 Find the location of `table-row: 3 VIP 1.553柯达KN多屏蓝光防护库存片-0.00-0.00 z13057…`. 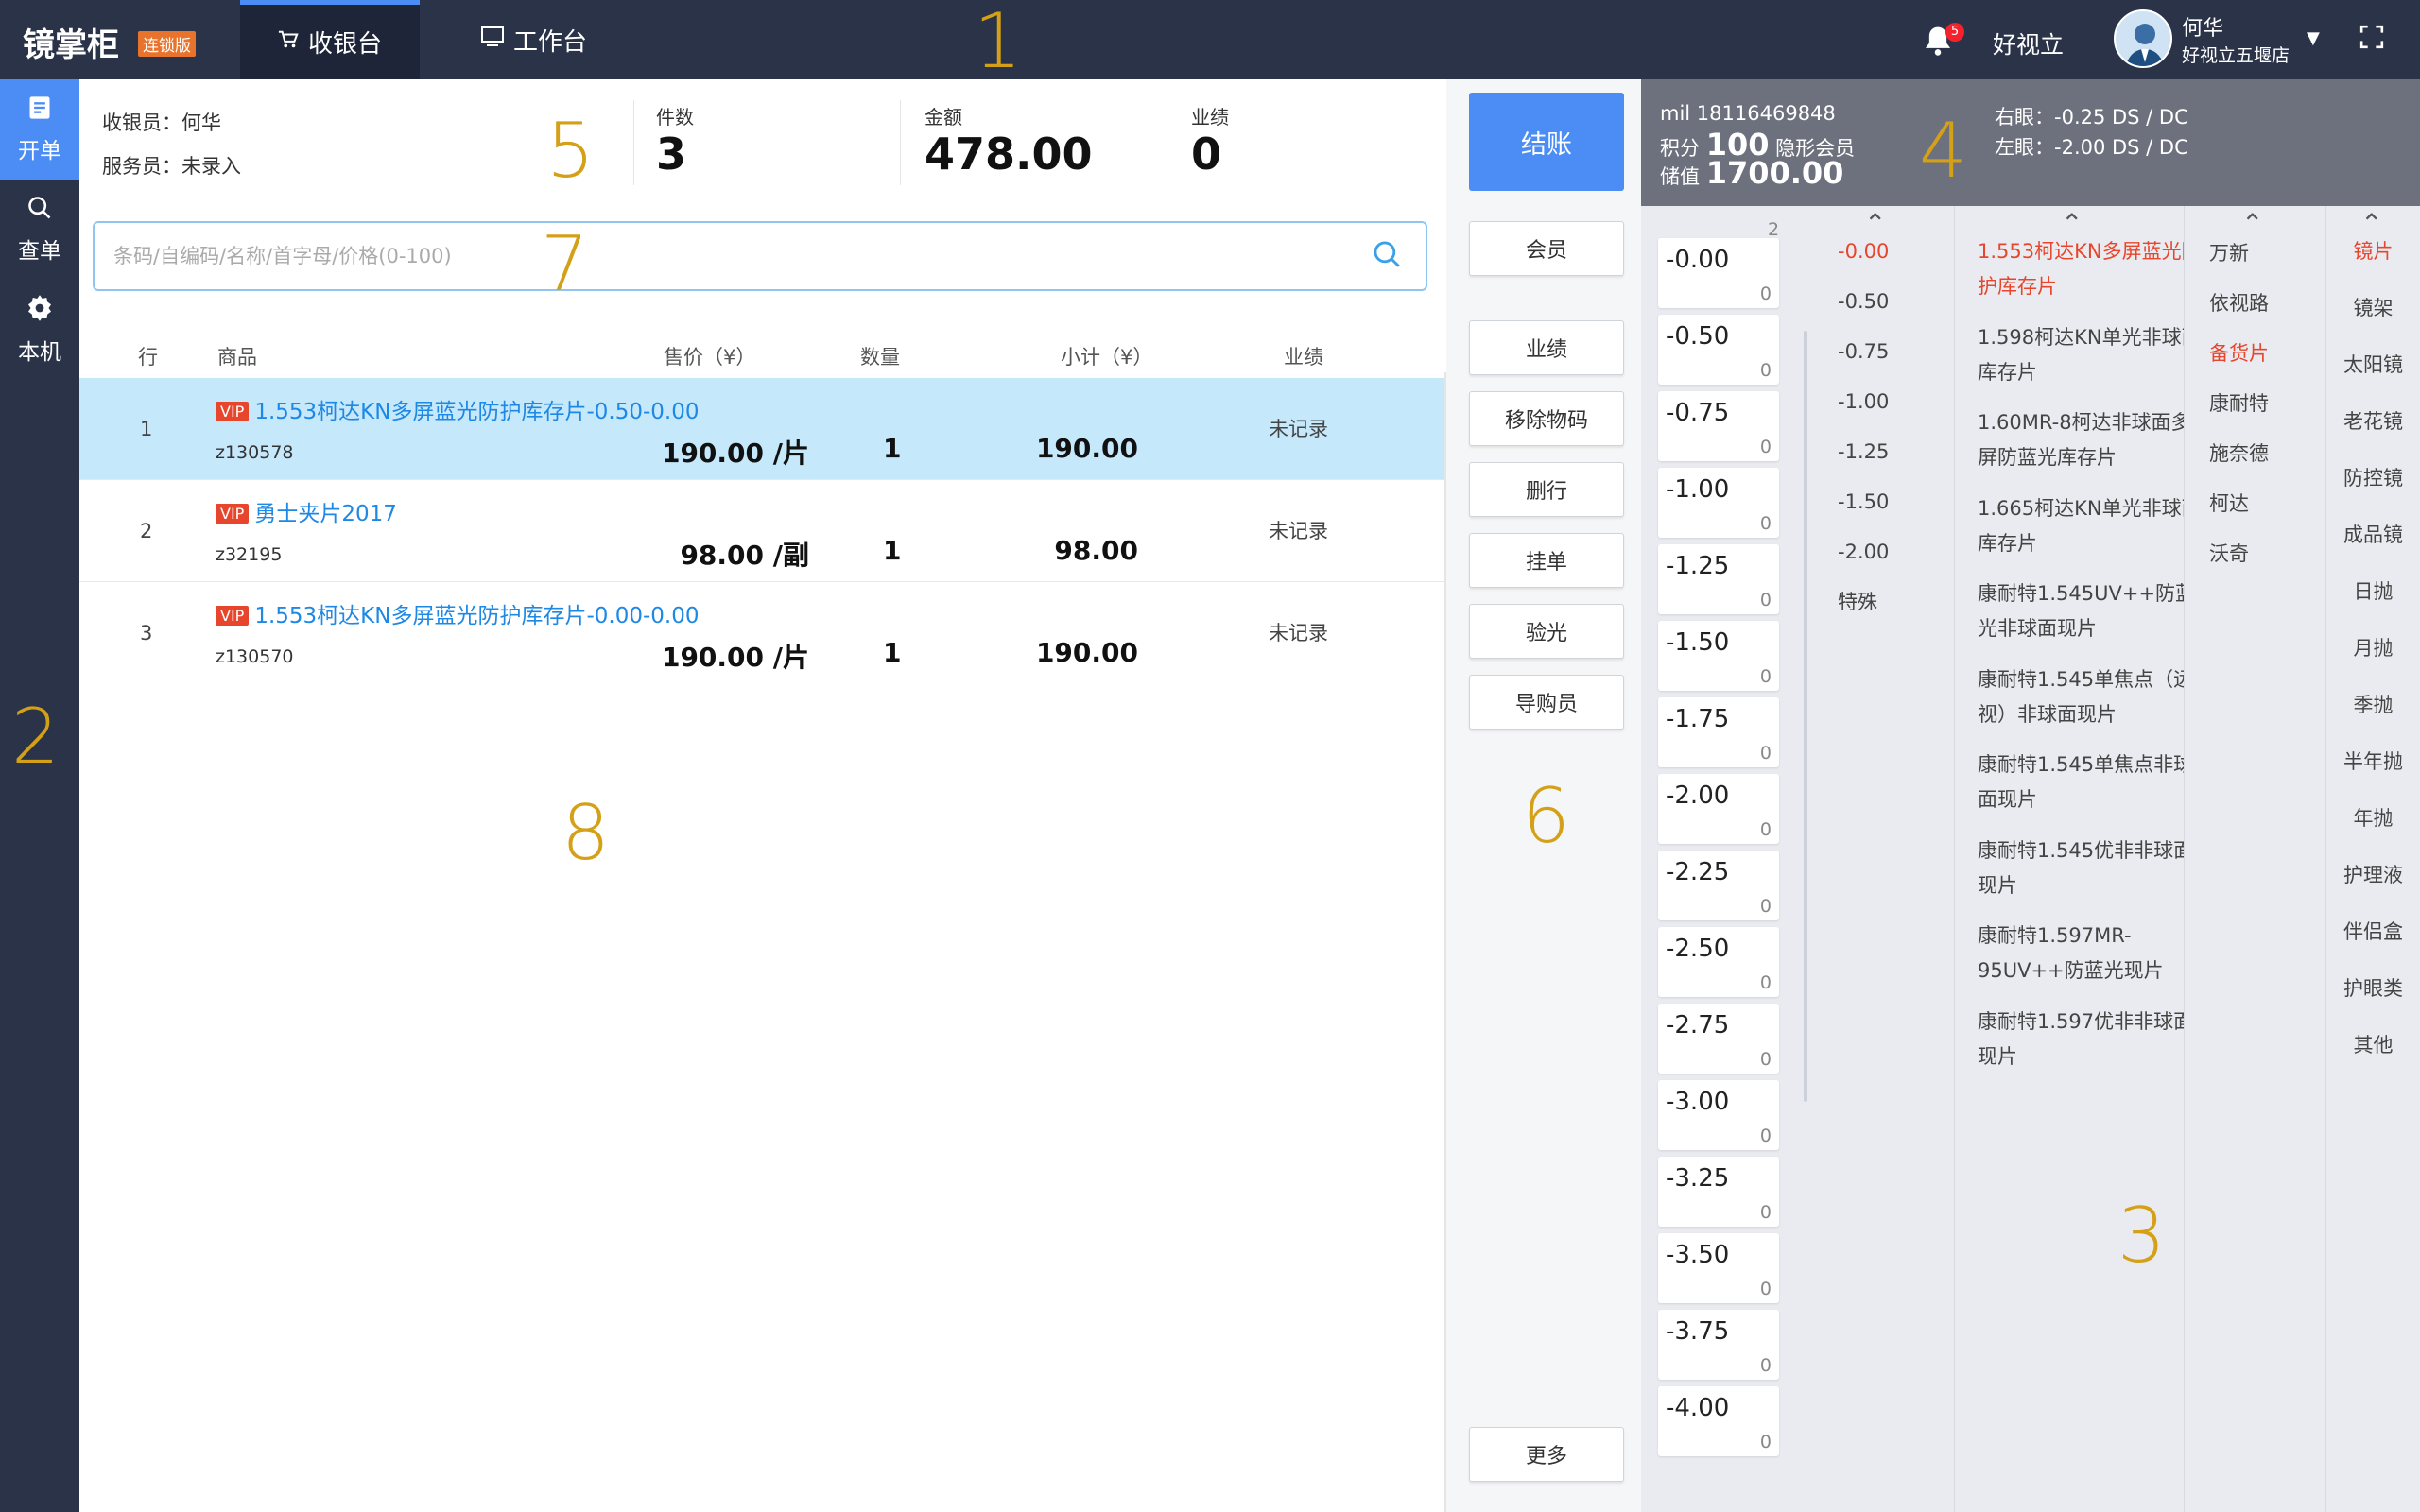

table-row: 3 VIP 1.553柯达KN多屏蓝光防护库存片-0.00-0.00 z13057… is located at coordinates (761, 633).